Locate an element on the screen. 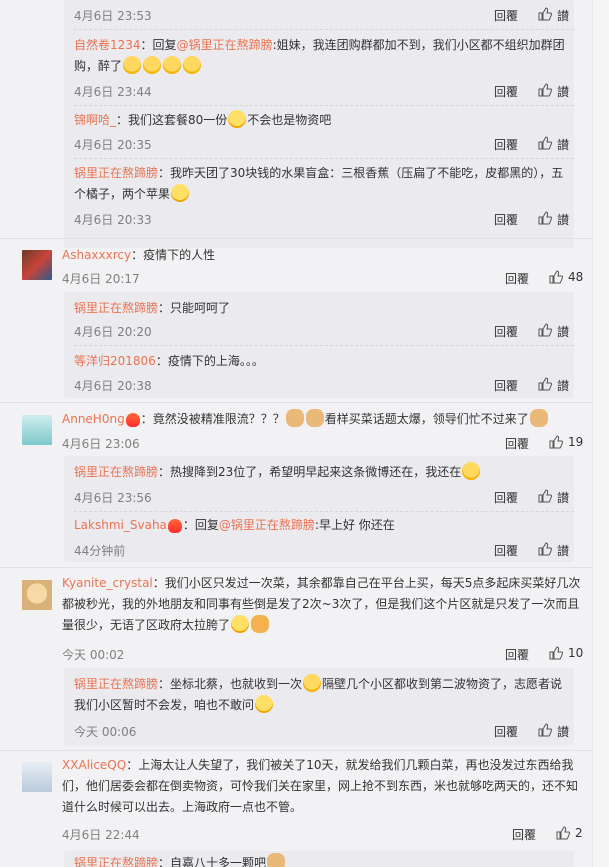  like-count: 10 is located at coordinates (576, 653).